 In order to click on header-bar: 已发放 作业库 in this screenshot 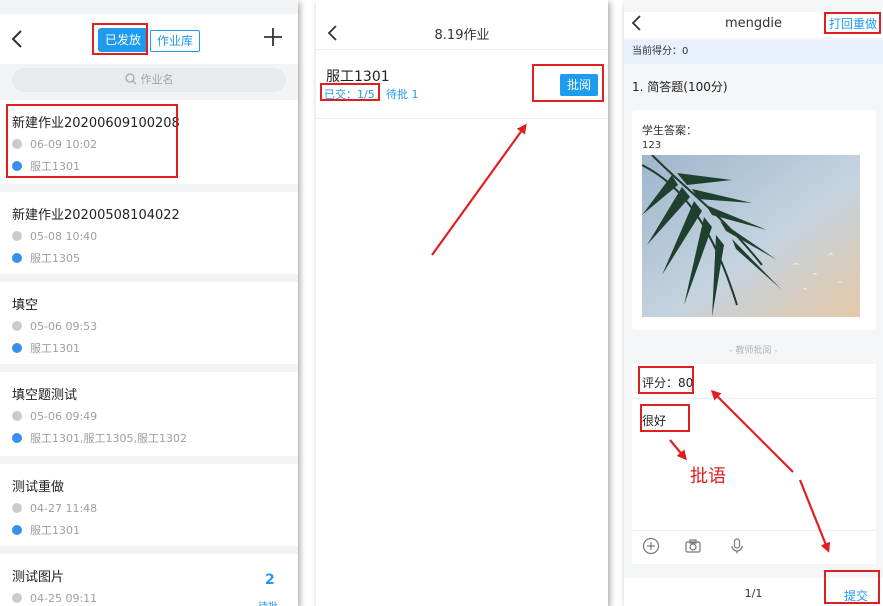, I will do `click(149, 39)`.